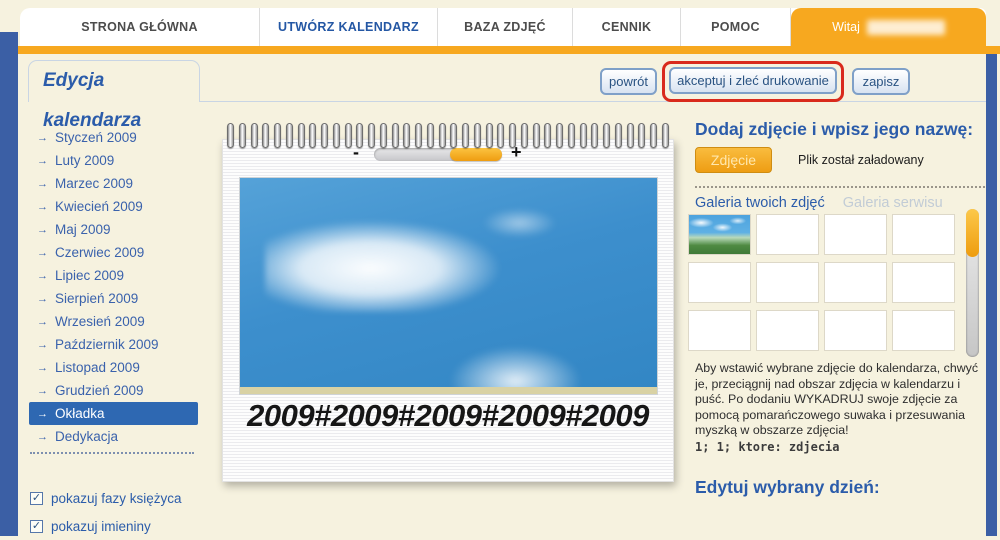 This screenshot has height=540, width=1000. What do you see at coordinates (972, 233) in the screenshot?
I see `gallery-scrollbar-thumb` at bounding box center [972, 233].